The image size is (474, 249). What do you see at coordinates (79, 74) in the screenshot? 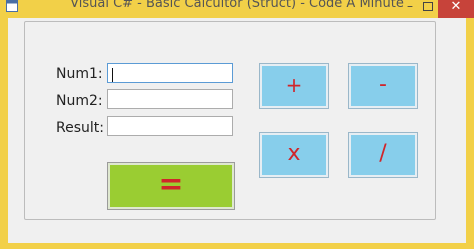
I see `num1-label: Num1:` at bounding box center [79, 74].